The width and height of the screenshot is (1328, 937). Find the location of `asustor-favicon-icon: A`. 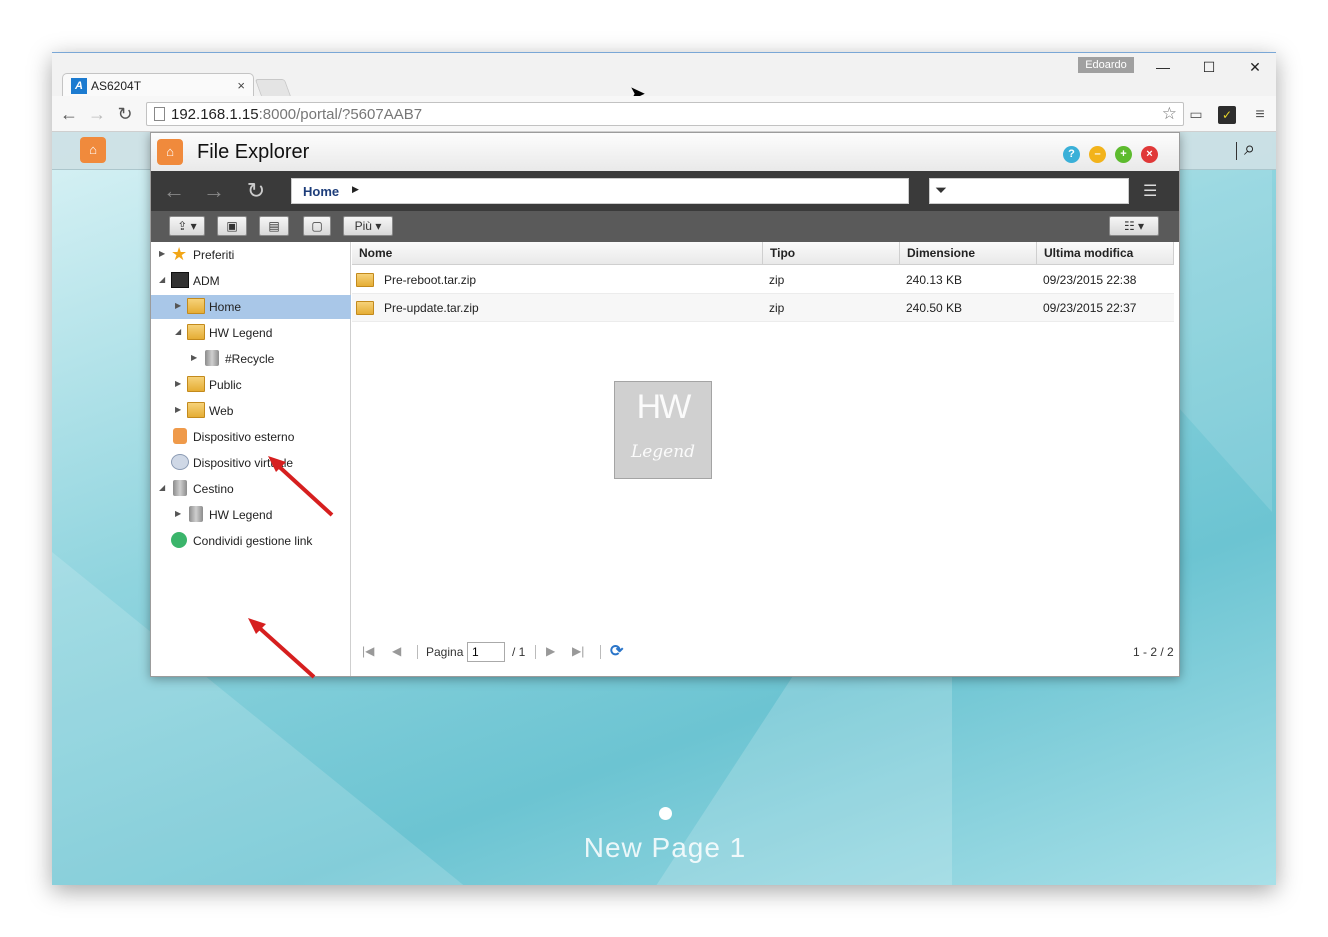

asustor-favicon-icon: A is located at coordinates (79, 86).